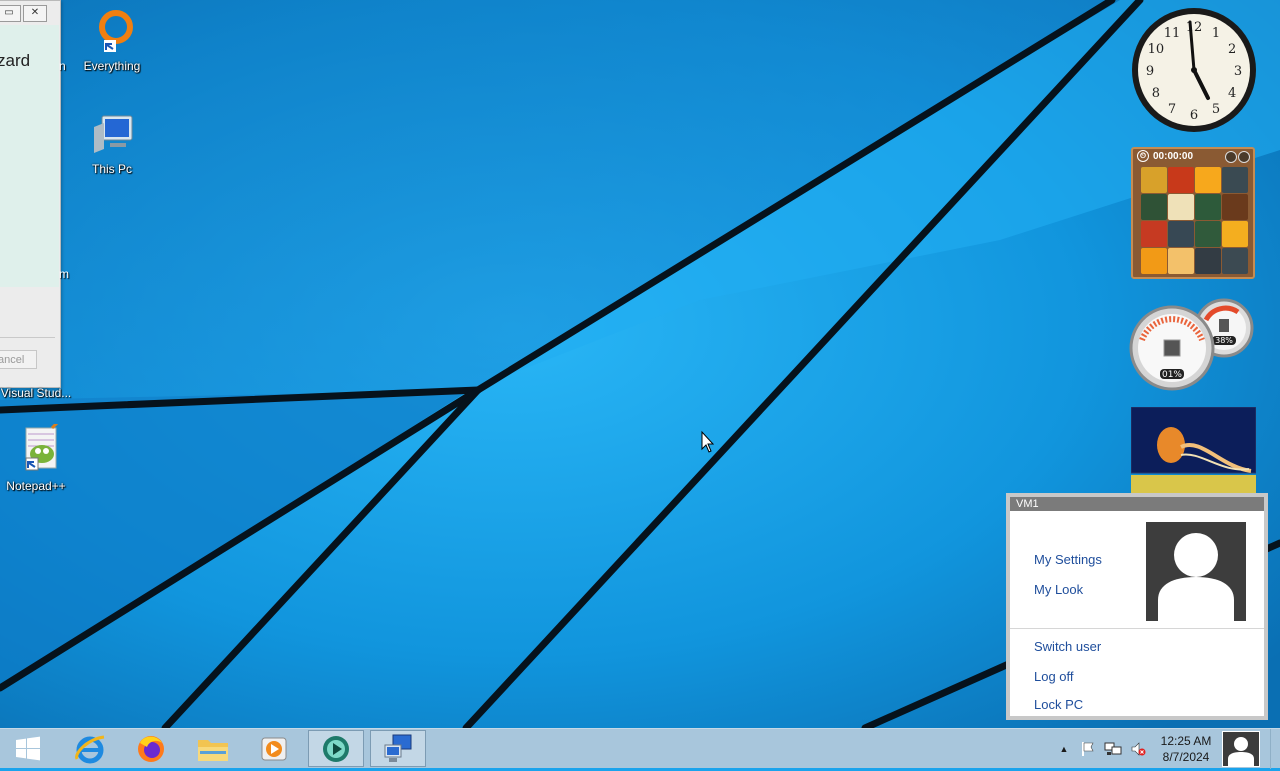 The height and width of the screenshot is (771, 1280). What do you see at coordinates (10, 13) in the screenshot?
I see `restore-button: ▭` at bounding box center [10, 13].